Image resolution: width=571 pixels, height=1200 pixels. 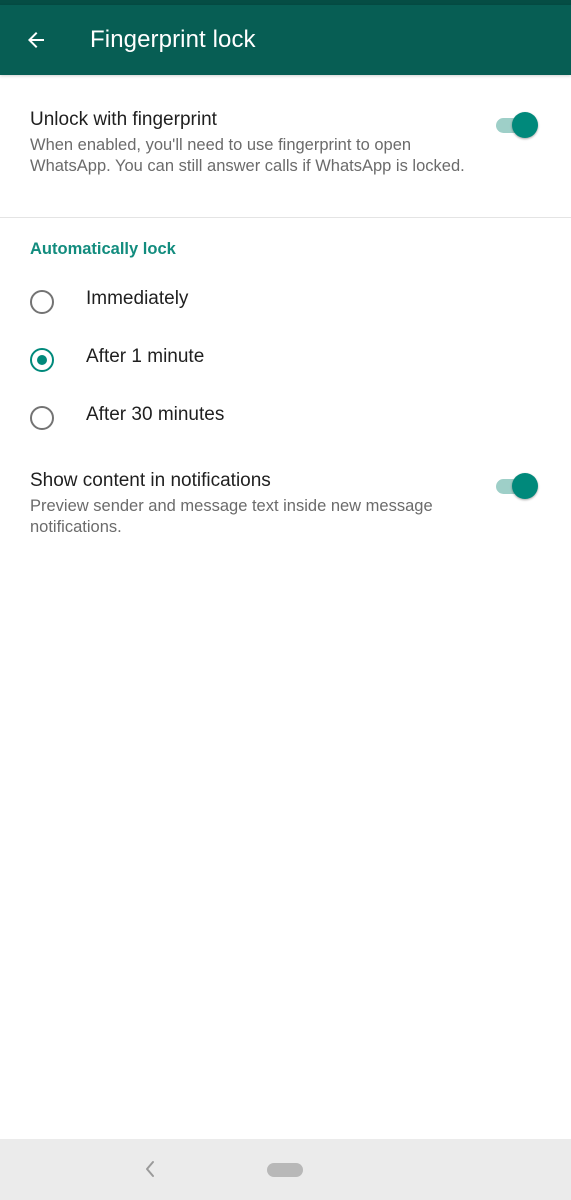 I want to click on home-pill-icon, so click(x=285, y=1170).